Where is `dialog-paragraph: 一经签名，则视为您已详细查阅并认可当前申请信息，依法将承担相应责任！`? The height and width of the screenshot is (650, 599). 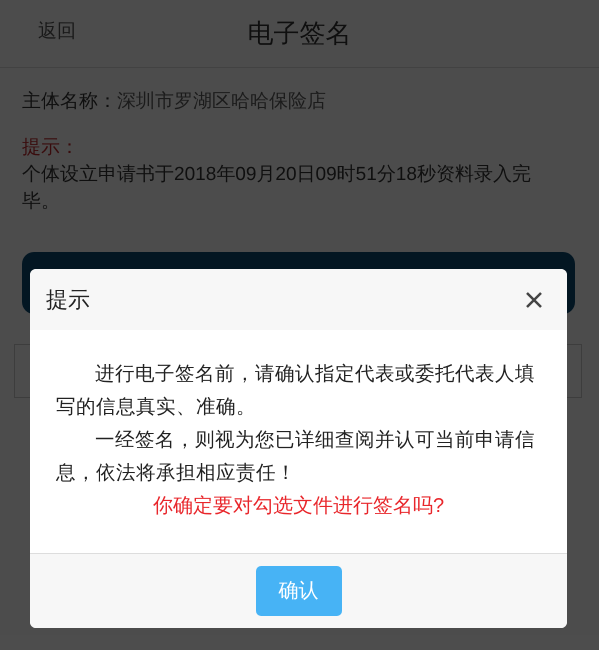 dialog-paragraph: 一经签名，则视为您已详细查阅并认可当前申请信息，依法将承担相应责任！ is located at coordinates (296, 457).